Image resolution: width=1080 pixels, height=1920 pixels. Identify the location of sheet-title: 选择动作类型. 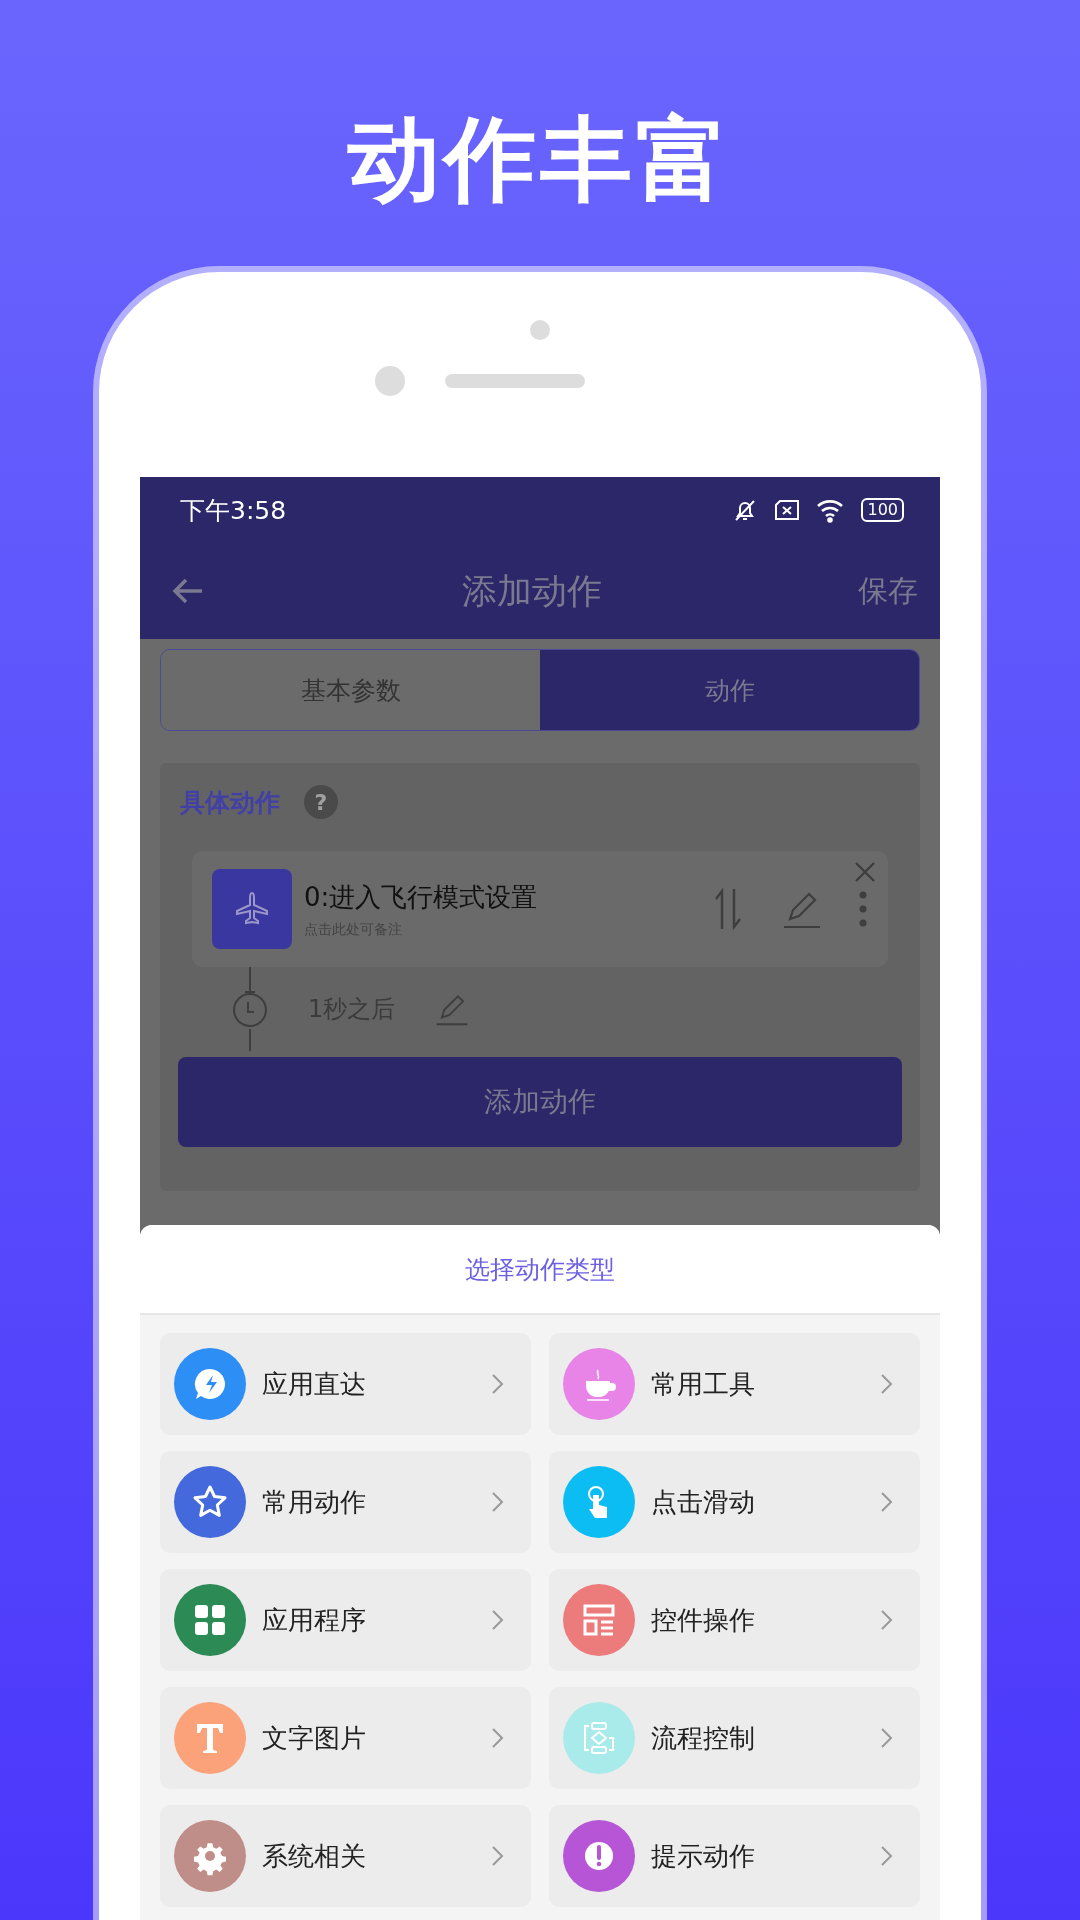
(540, 1269).